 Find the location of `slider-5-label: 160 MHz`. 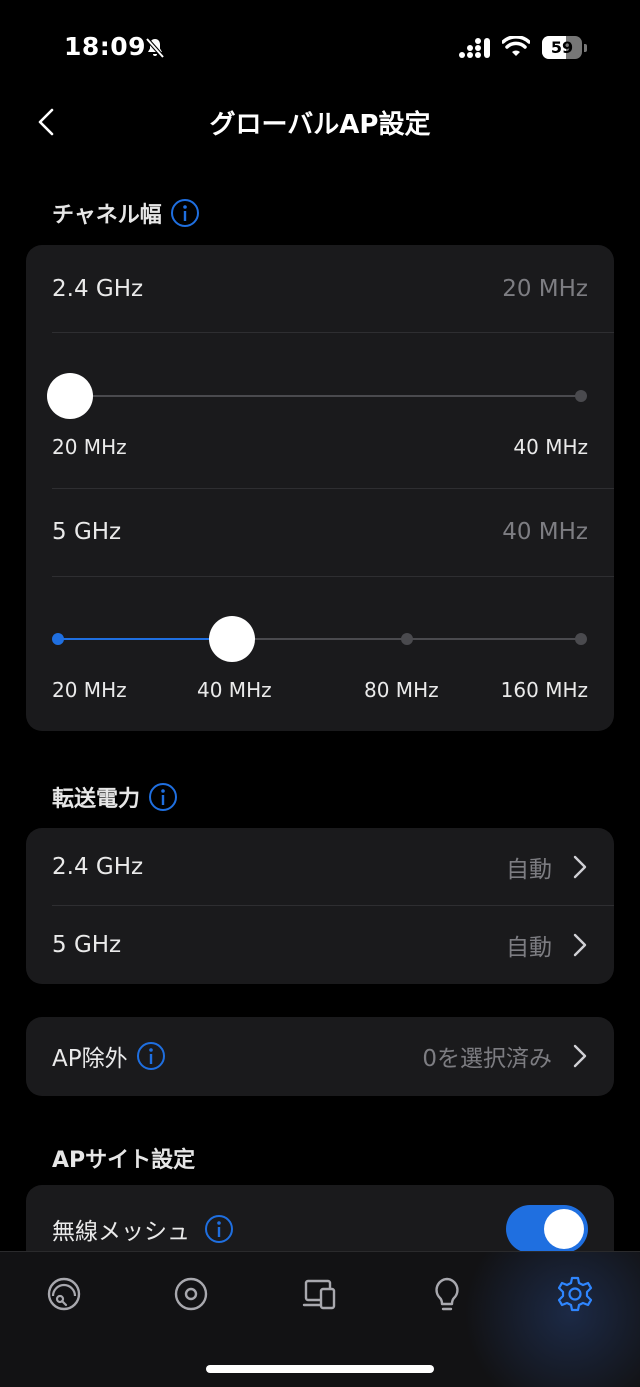

slider-5-label: 160 MHz is located at coordinates (544, 690).